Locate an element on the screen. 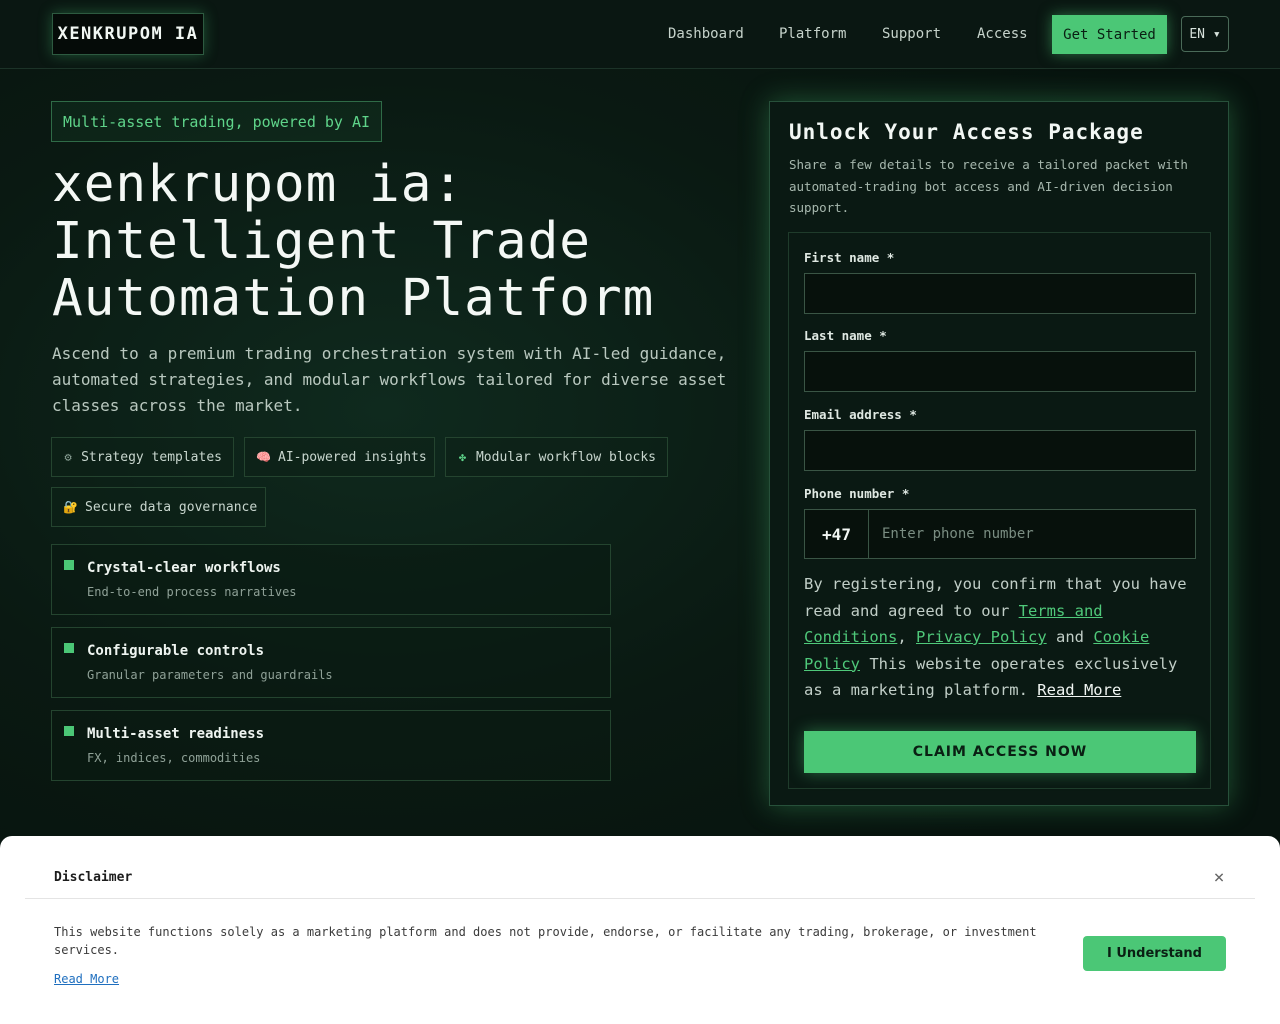  disclaimer-read-more-link: Read More is located at coordinates (86, 979).